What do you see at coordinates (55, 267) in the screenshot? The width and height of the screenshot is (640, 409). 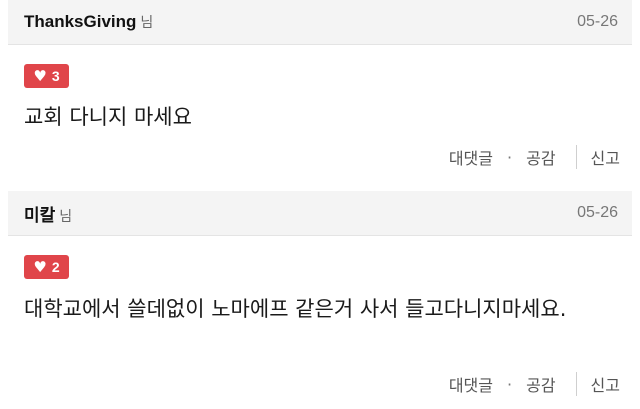 I see `like-count: 2` at bounding box center [55, 267].